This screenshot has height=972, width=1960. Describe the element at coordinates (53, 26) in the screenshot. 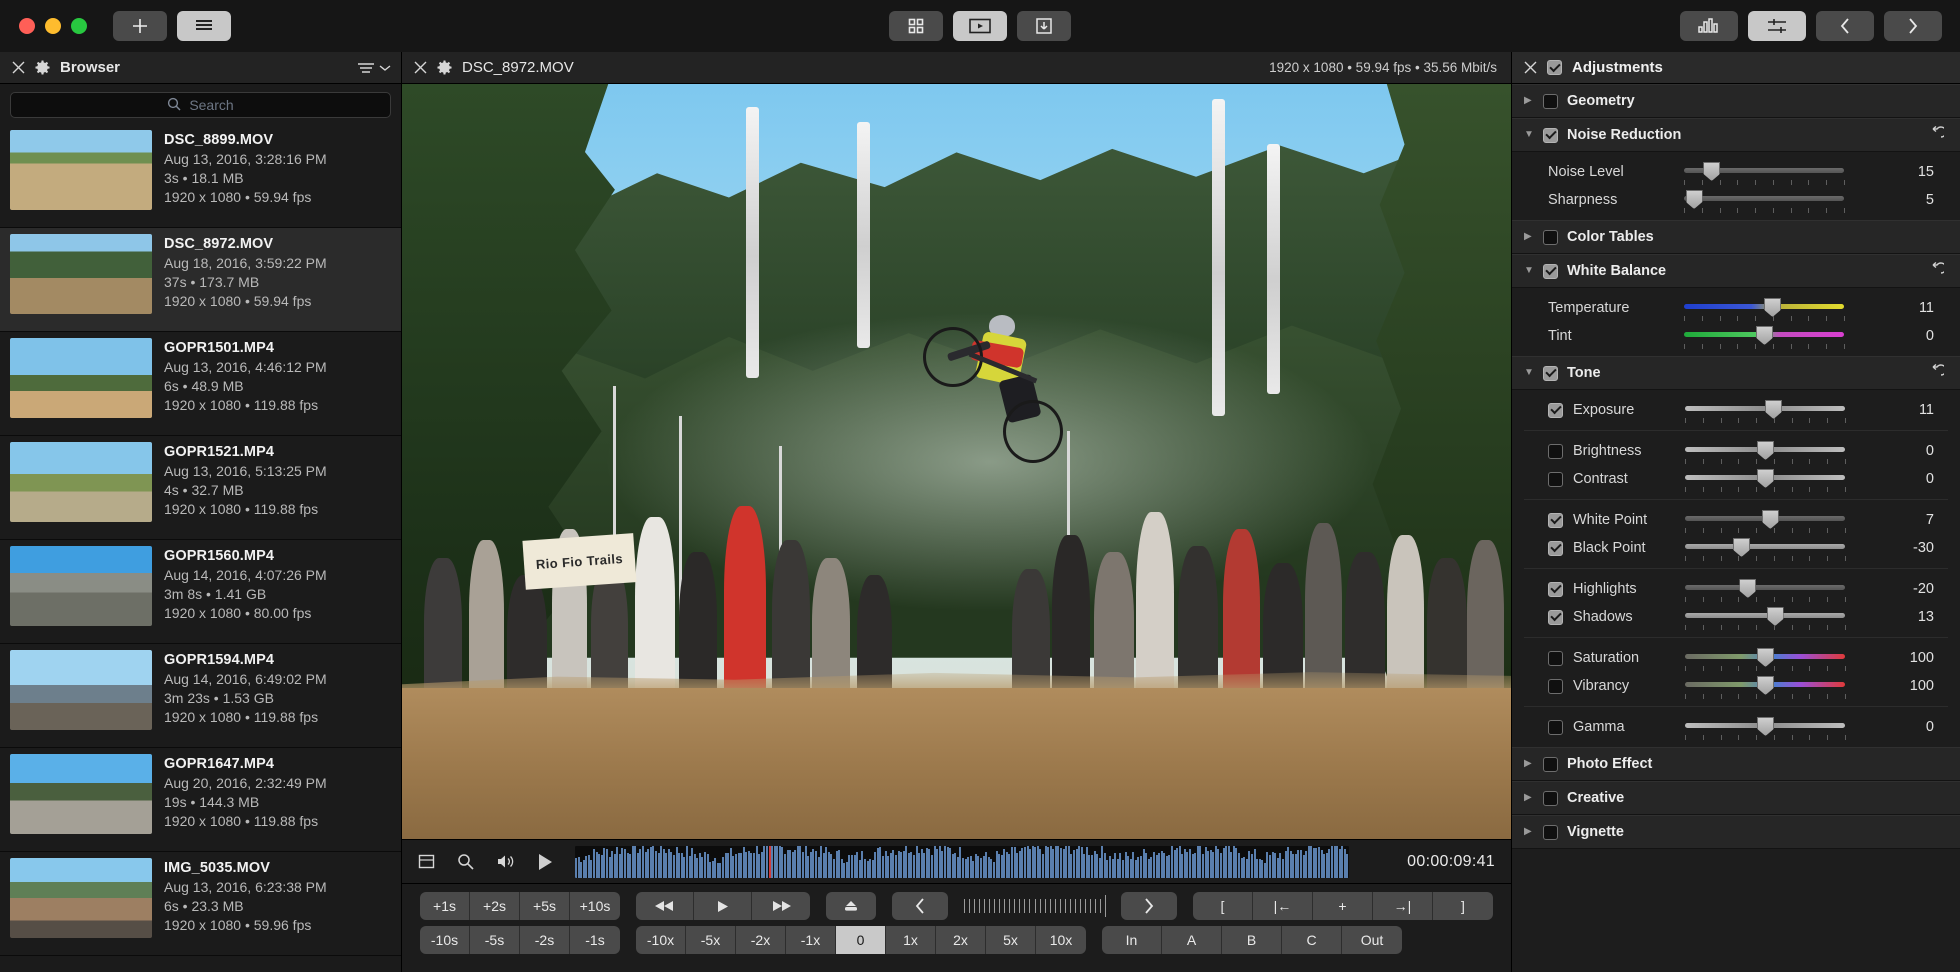

I see `minimize-window-button` at that location.